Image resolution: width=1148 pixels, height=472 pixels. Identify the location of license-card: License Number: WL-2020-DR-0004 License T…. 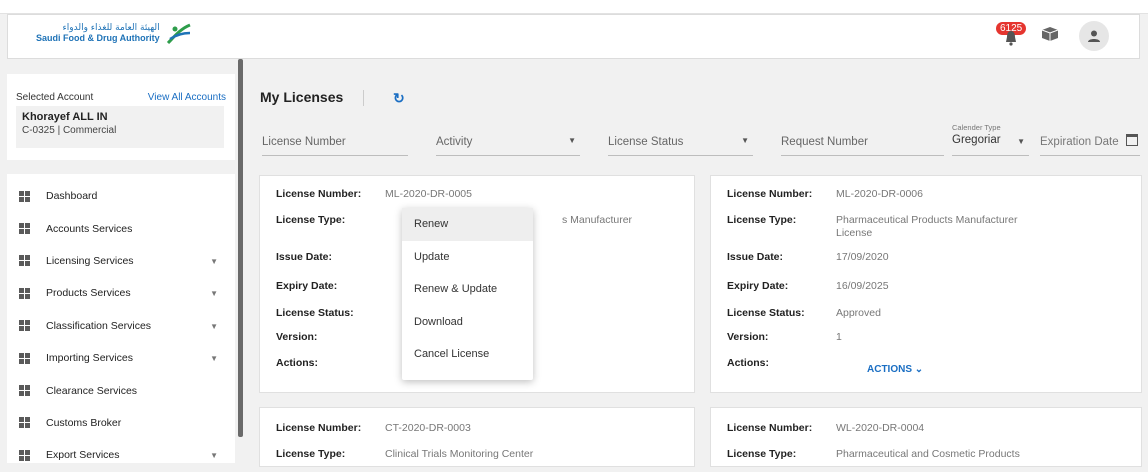
(926, 437).